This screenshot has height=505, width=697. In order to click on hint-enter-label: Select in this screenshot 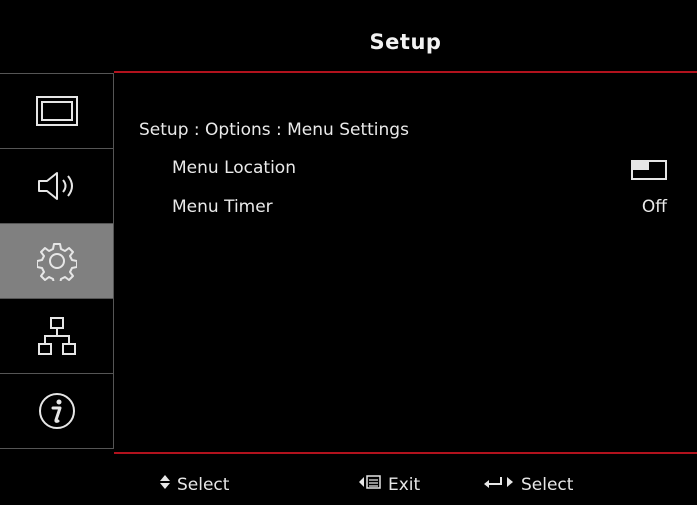, I will do `click(547, 484)`.